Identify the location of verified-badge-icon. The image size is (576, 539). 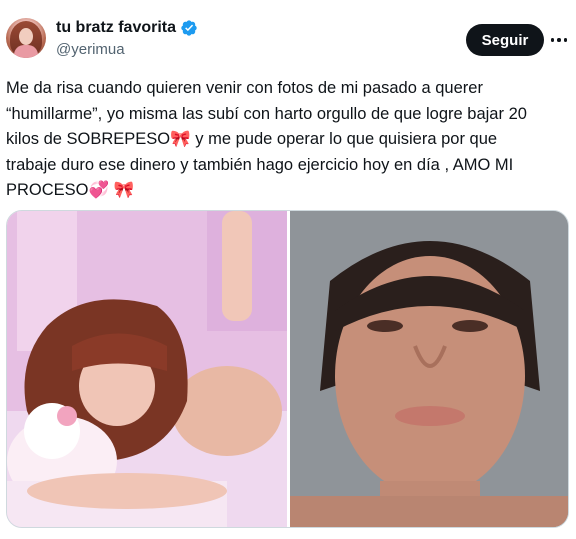
(189, 28).